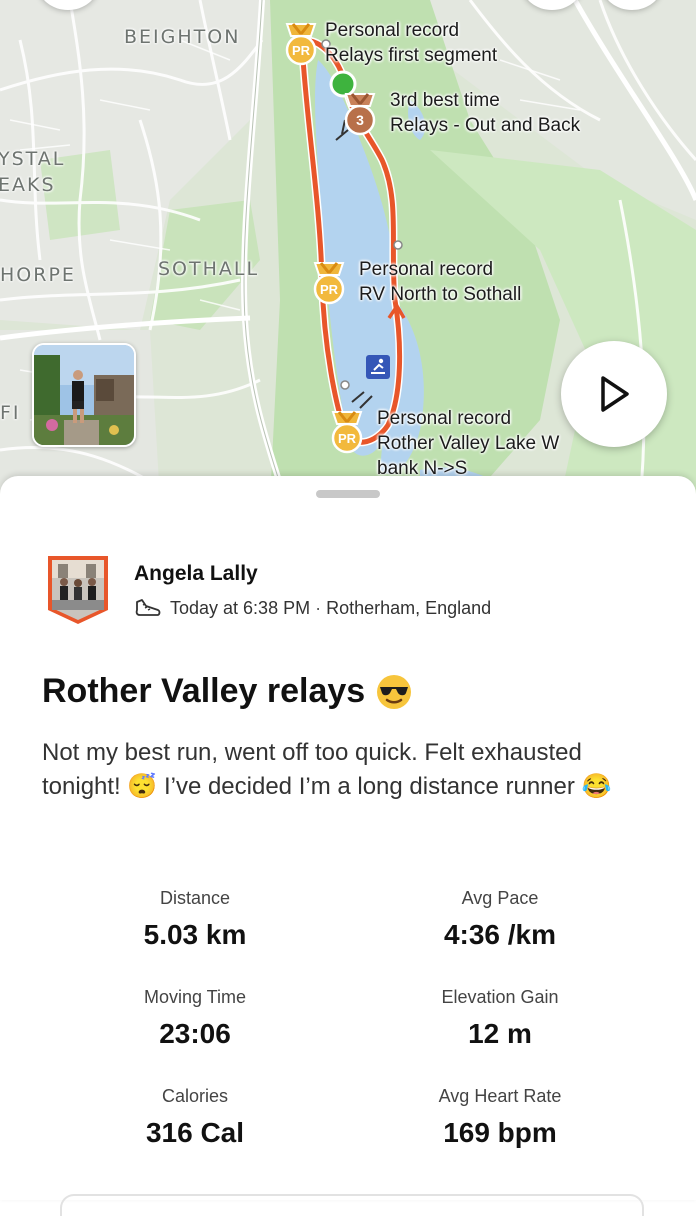 The height and width of the screenshot is (1216, 696). Describe the element at coordinates (195, 1096) in the screenshot. I see `stat-label: Calories` at that location.